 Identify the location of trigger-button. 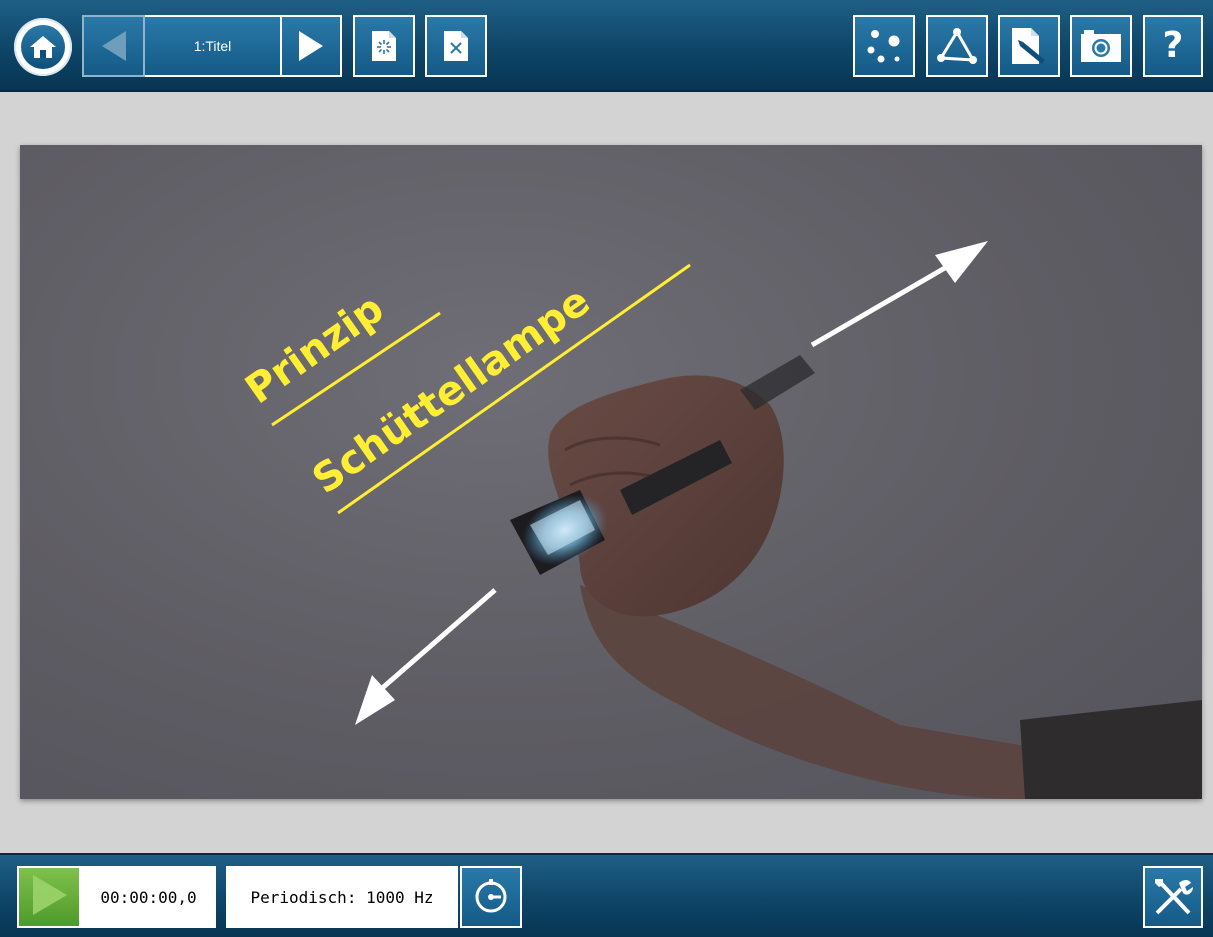
(491, 897).